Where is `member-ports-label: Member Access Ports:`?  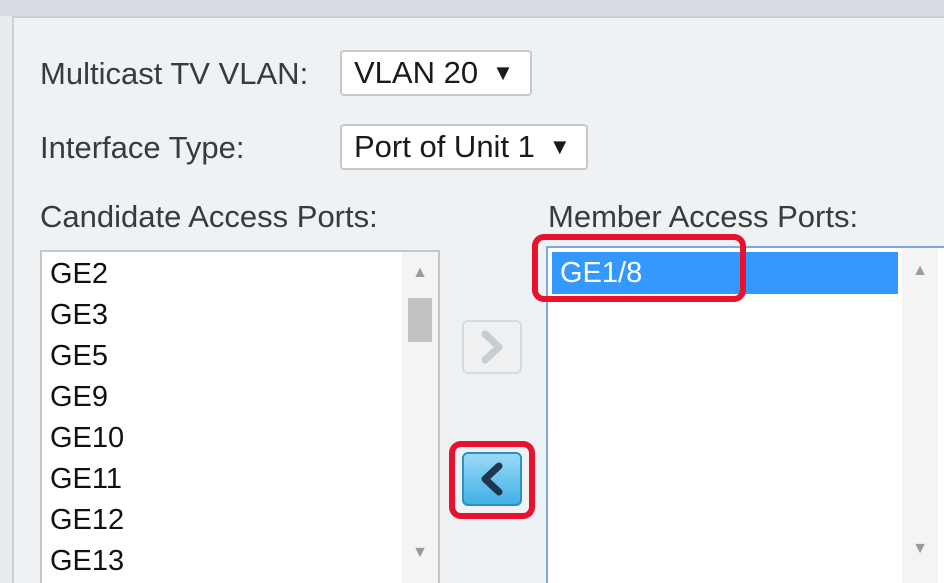 member-ports-label: Member Access Ports: is located at coordinates (703, 216).